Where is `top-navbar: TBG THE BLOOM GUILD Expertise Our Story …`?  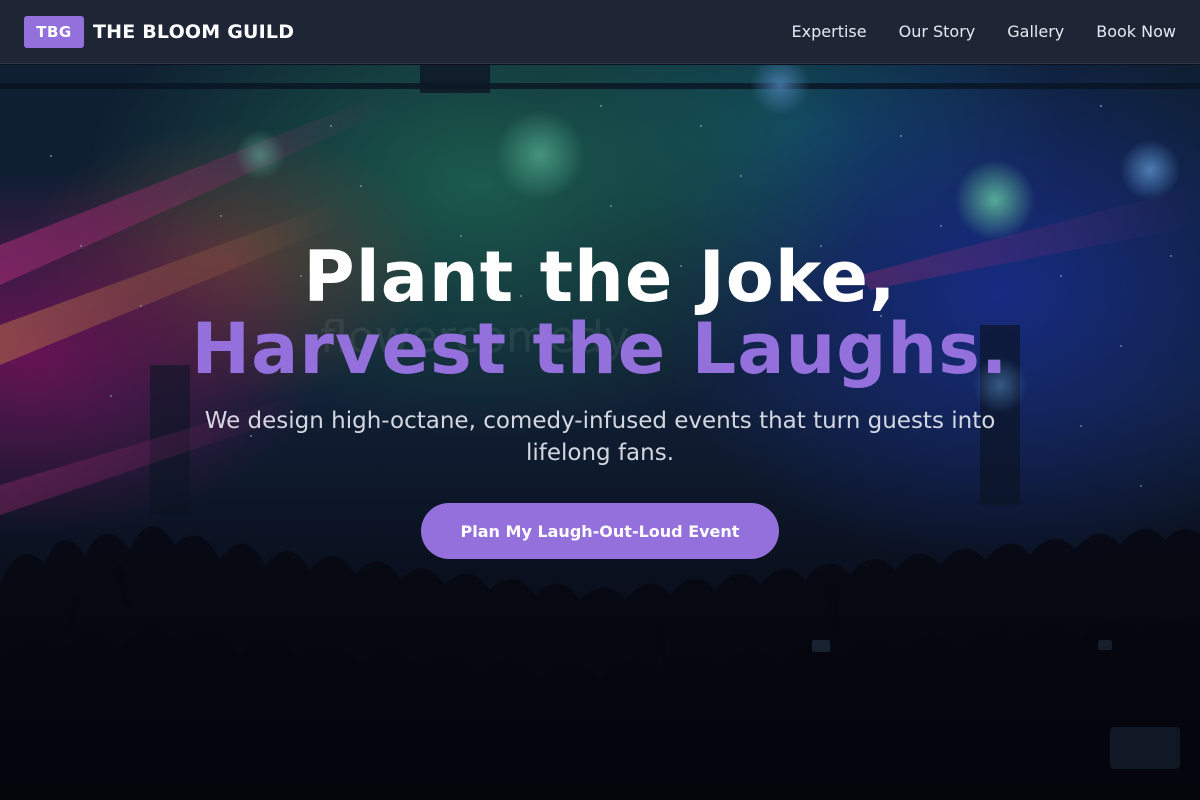
top-navbar: TBG THE BLOOM GUILD Expertise Our Story … is located at coordinates (600, 32).